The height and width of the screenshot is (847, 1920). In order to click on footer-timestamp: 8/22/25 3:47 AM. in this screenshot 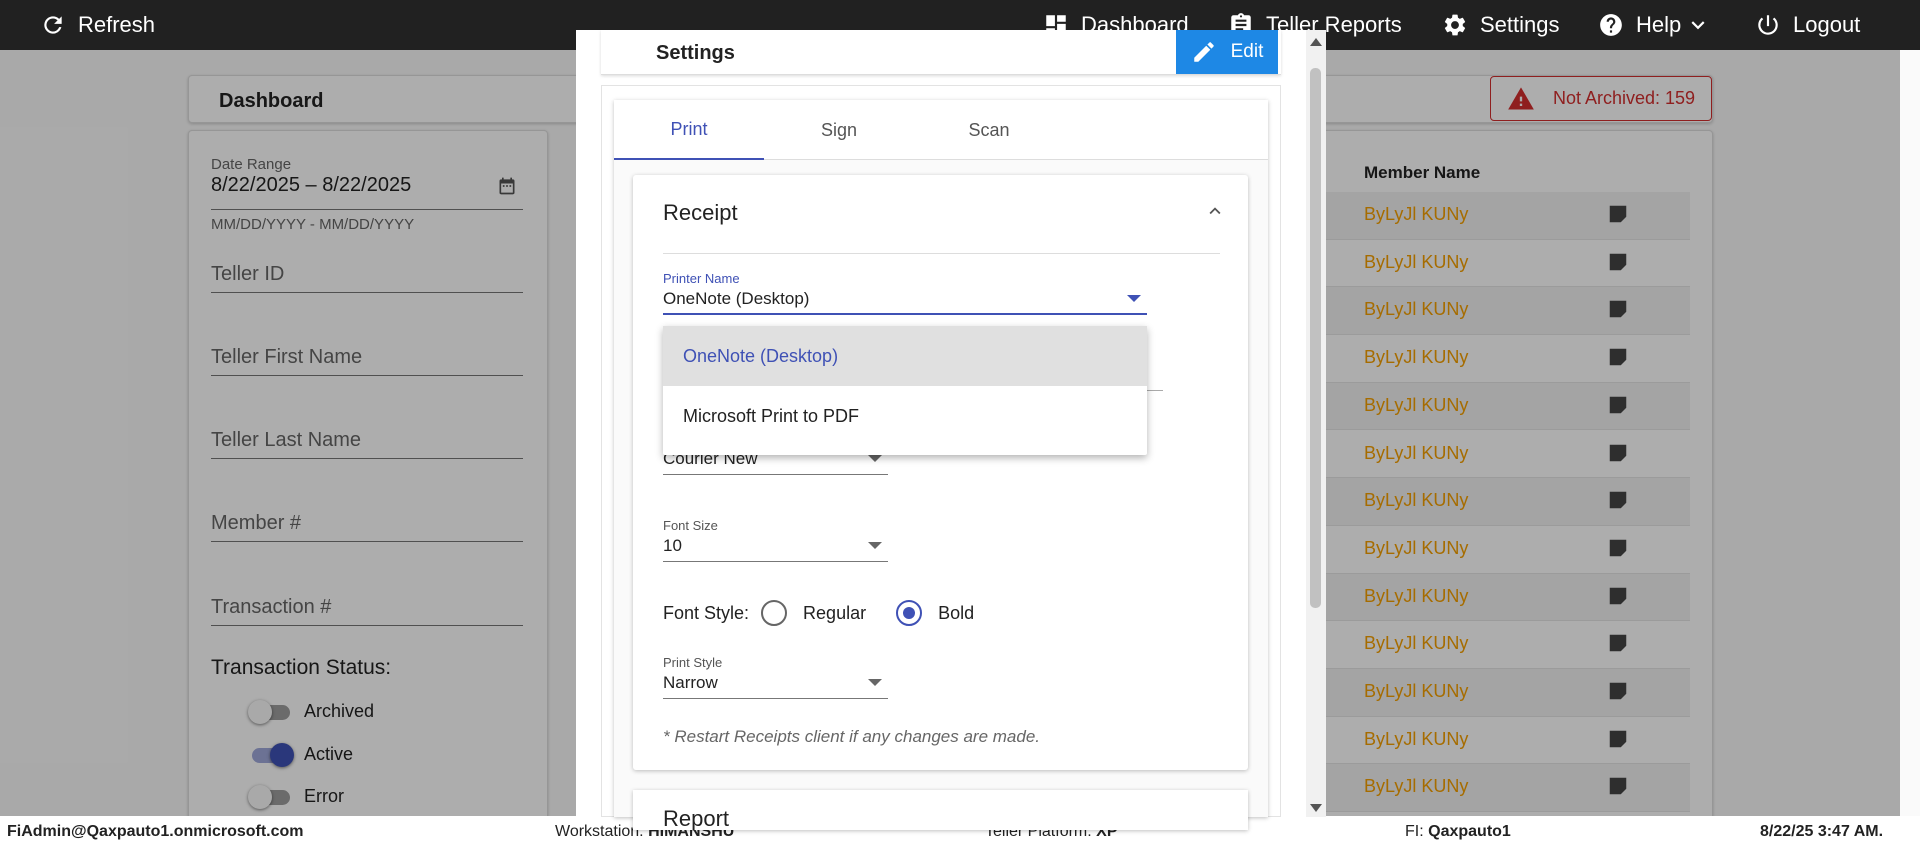, I will do `click(1822, 831)`.